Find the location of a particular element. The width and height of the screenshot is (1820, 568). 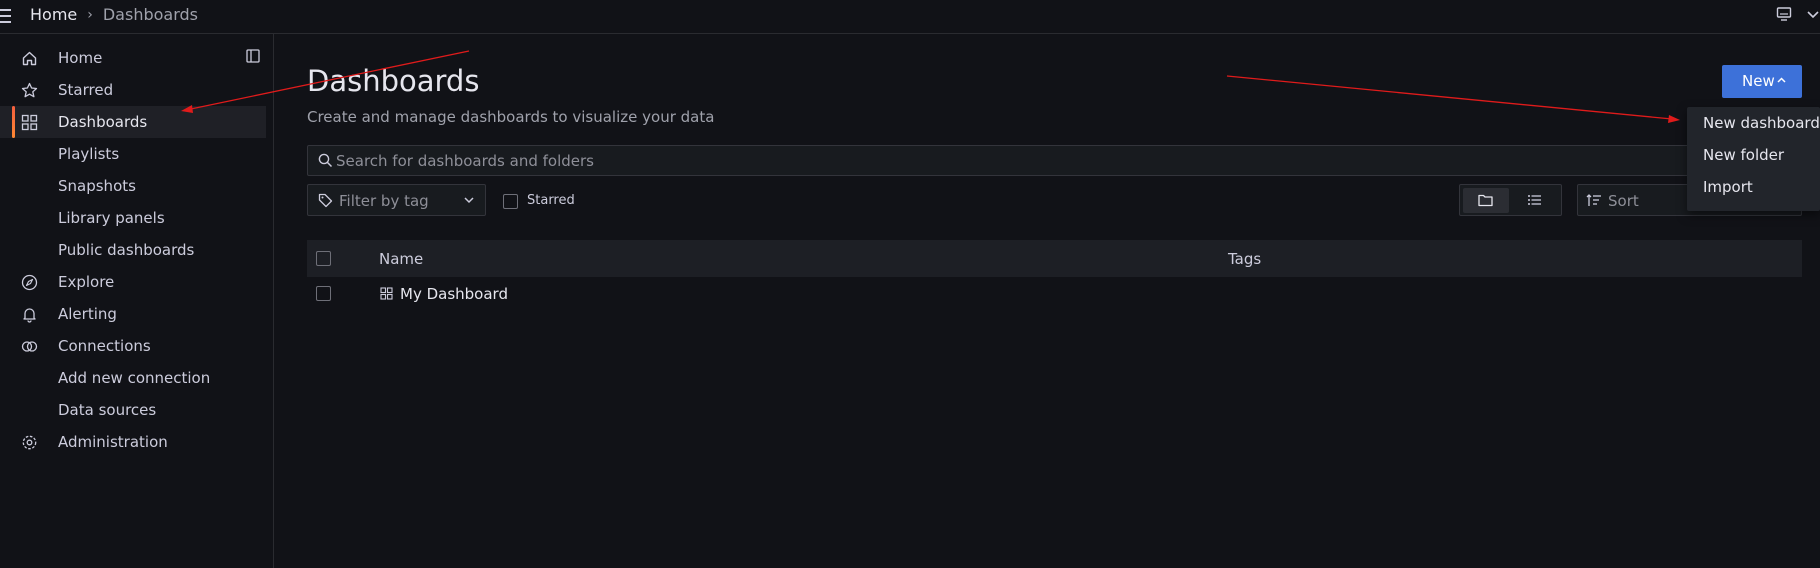

tag-filter-placeholder: Filter by tag is located at coordinates (384, 201).